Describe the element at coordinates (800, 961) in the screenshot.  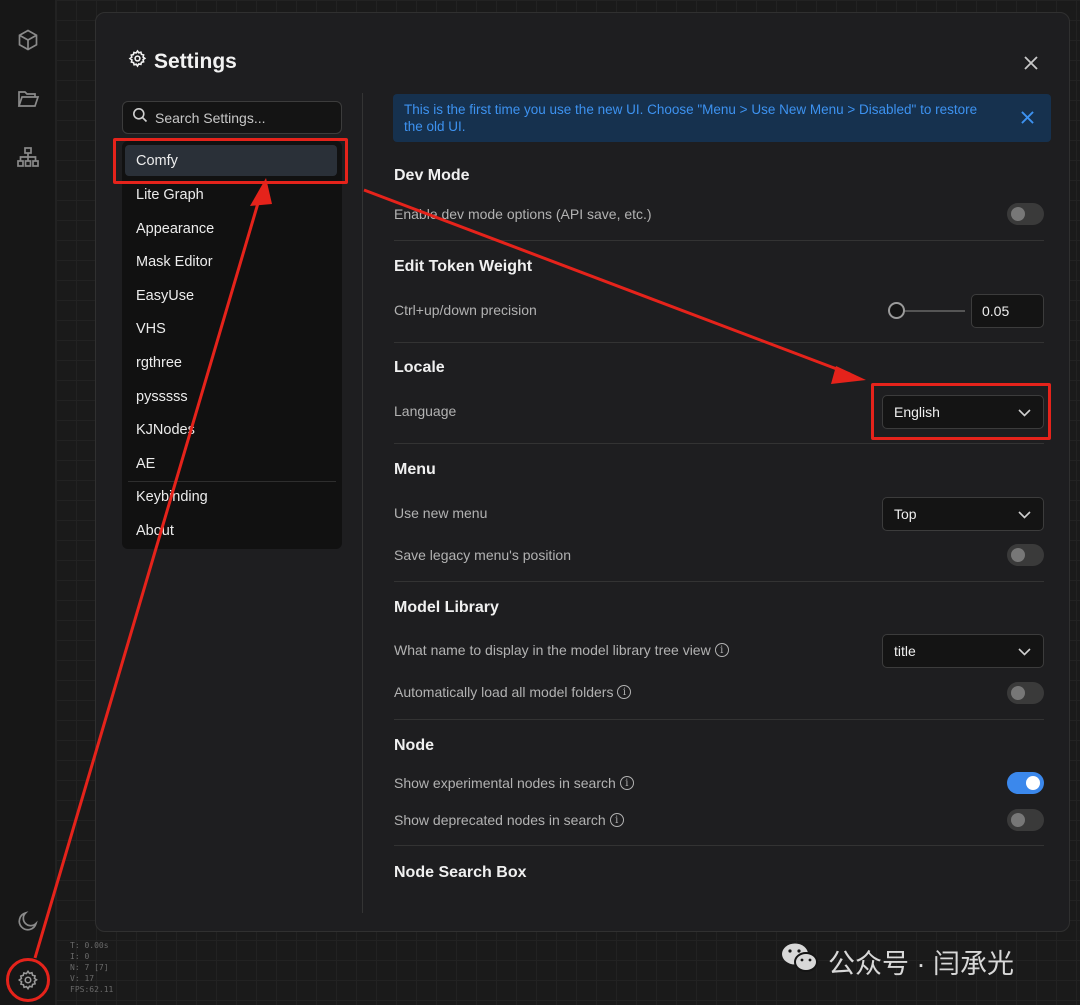
I see `wechat-icon` at that location.